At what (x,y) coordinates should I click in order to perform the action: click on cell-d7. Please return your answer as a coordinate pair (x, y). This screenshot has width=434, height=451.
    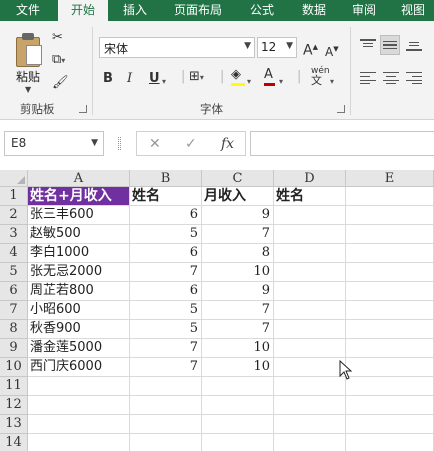
    Looking at the image, I should click on (310, 310).